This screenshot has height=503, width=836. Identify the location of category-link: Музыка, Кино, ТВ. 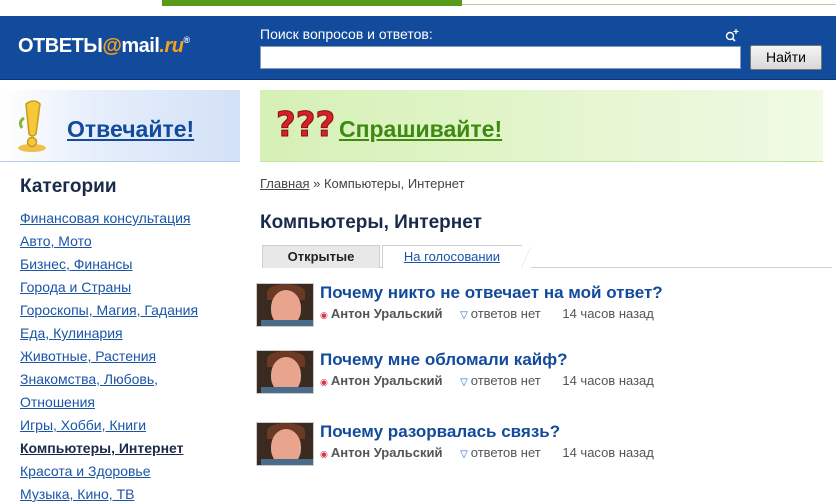
(77, 494).